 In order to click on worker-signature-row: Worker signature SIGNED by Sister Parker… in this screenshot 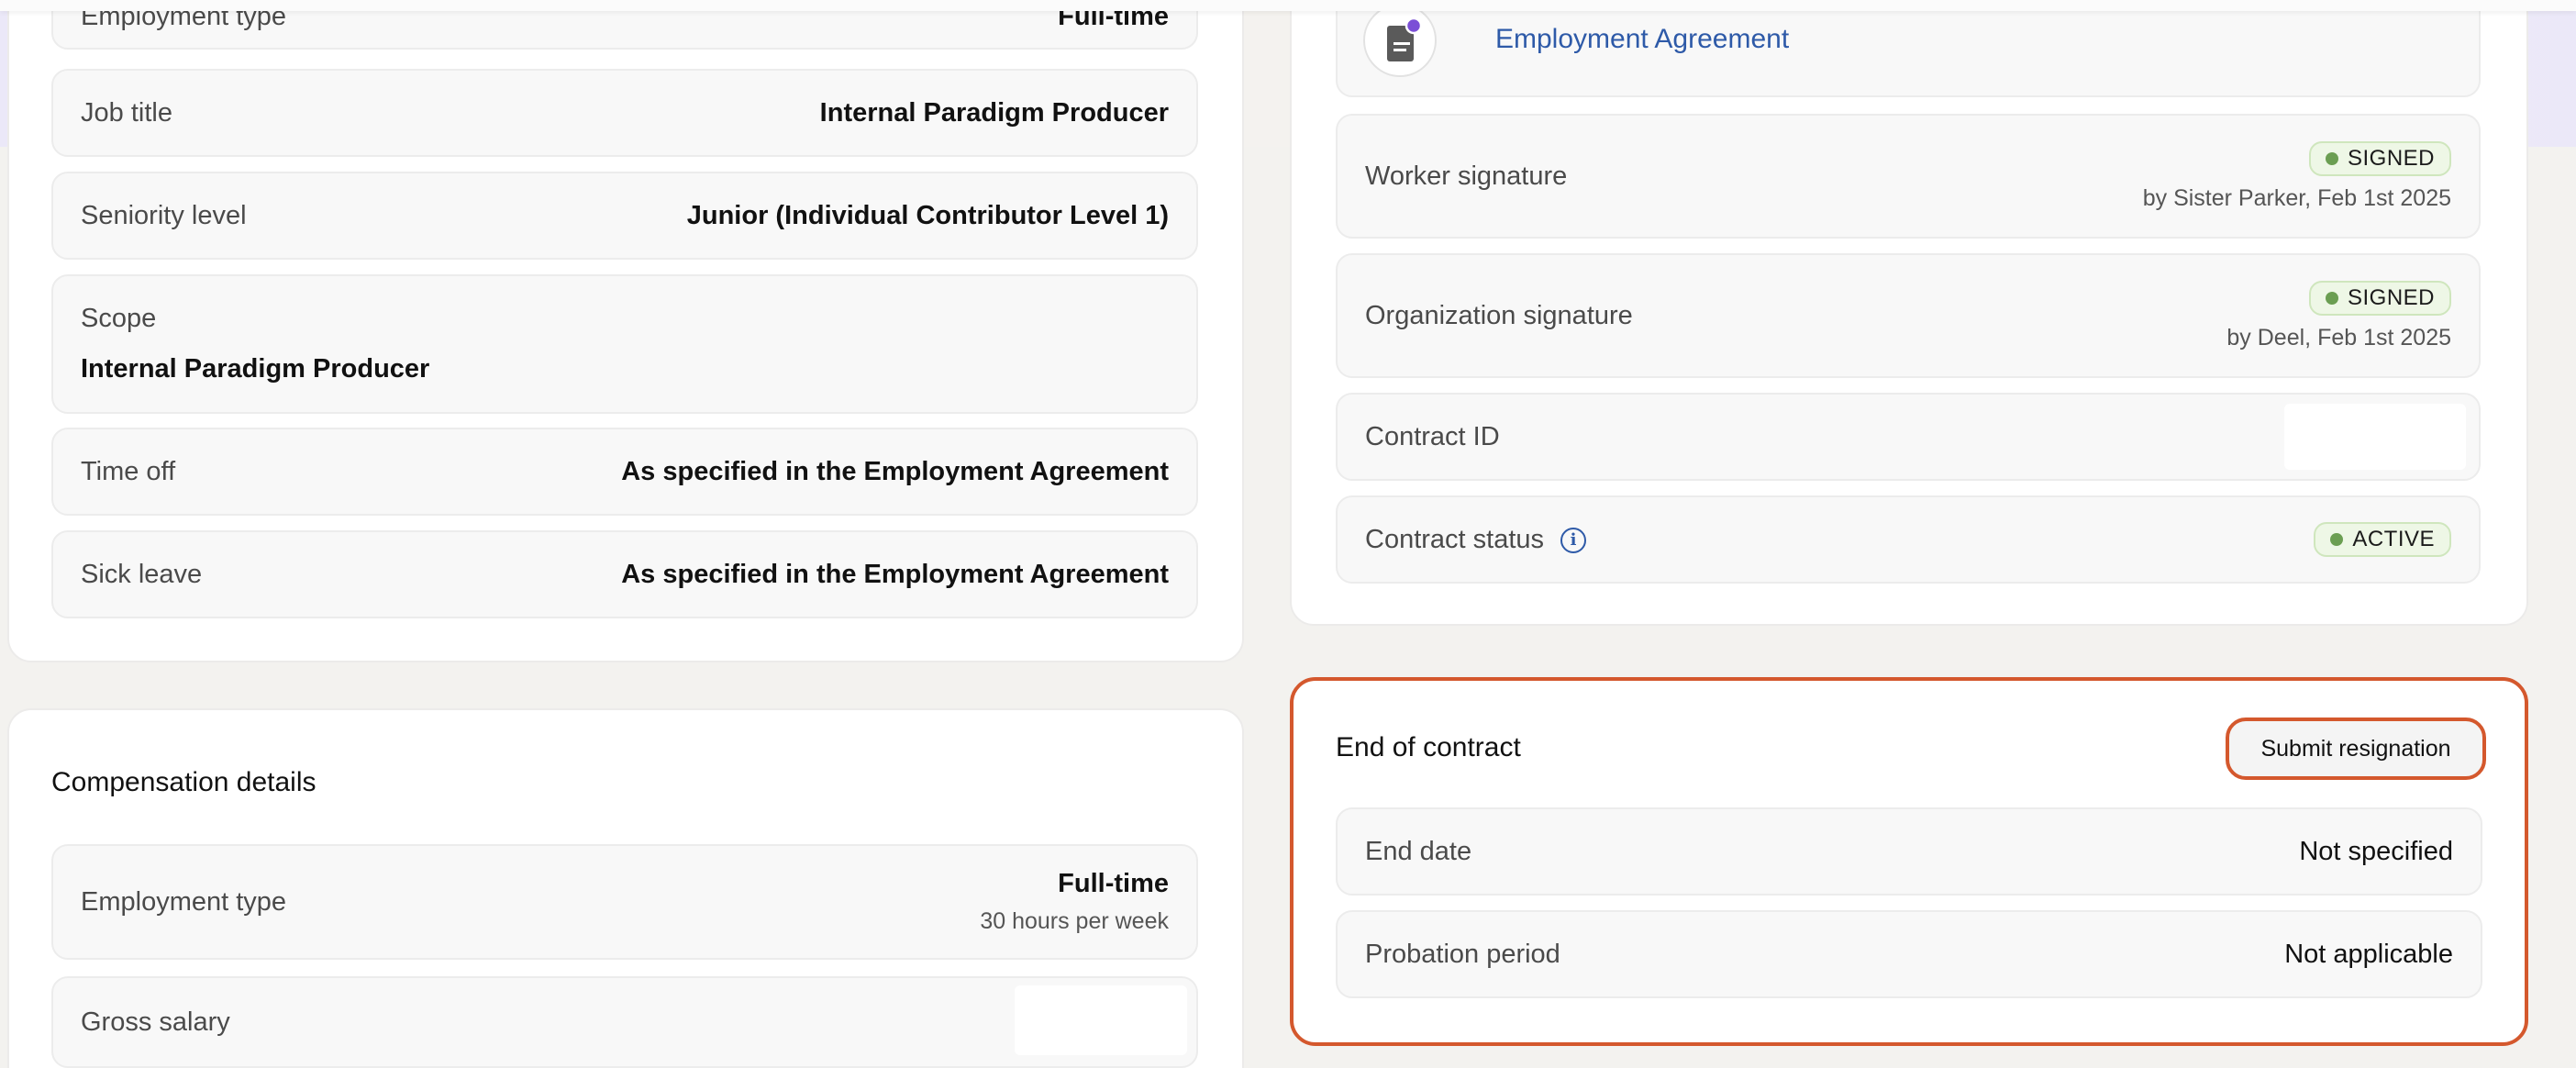, I will do `click(1908, 176)`.